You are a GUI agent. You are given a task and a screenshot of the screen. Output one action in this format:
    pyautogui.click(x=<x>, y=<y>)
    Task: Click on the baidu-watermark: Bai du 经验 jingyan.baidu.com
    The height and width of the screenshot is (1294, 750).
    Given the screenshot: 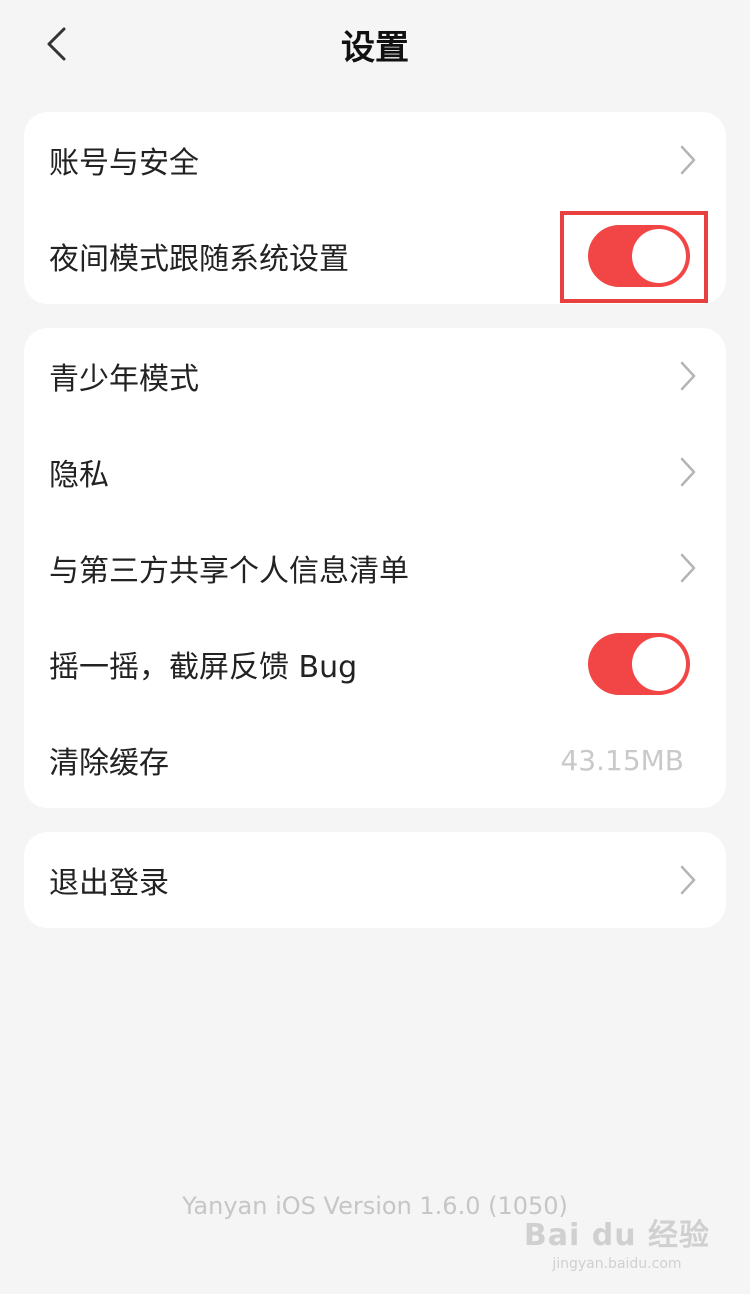 What is the action you would take?
    pyautogui.click(x=617, y=1241)
    